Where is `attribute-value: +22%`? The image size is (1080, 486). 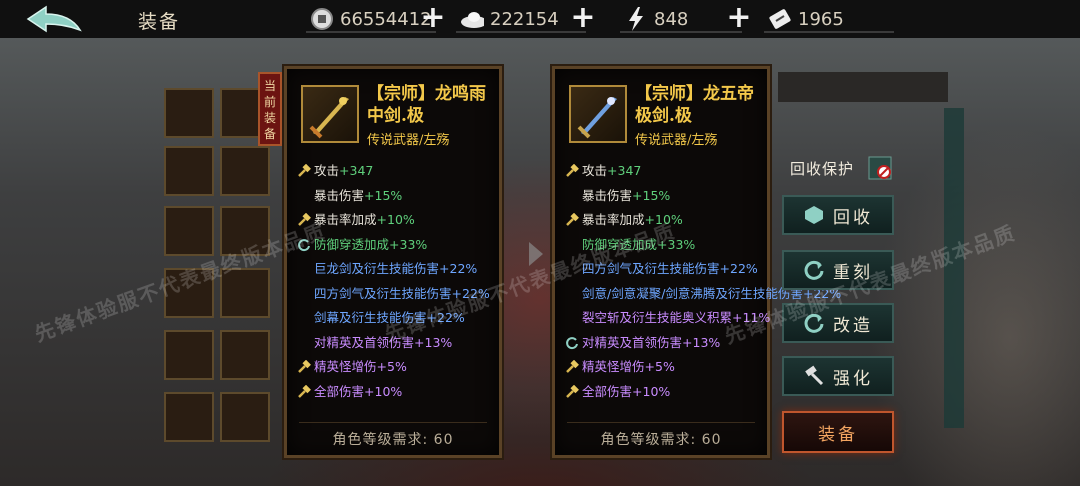 attribute-value: +22% is located at coordinates (458, 268).